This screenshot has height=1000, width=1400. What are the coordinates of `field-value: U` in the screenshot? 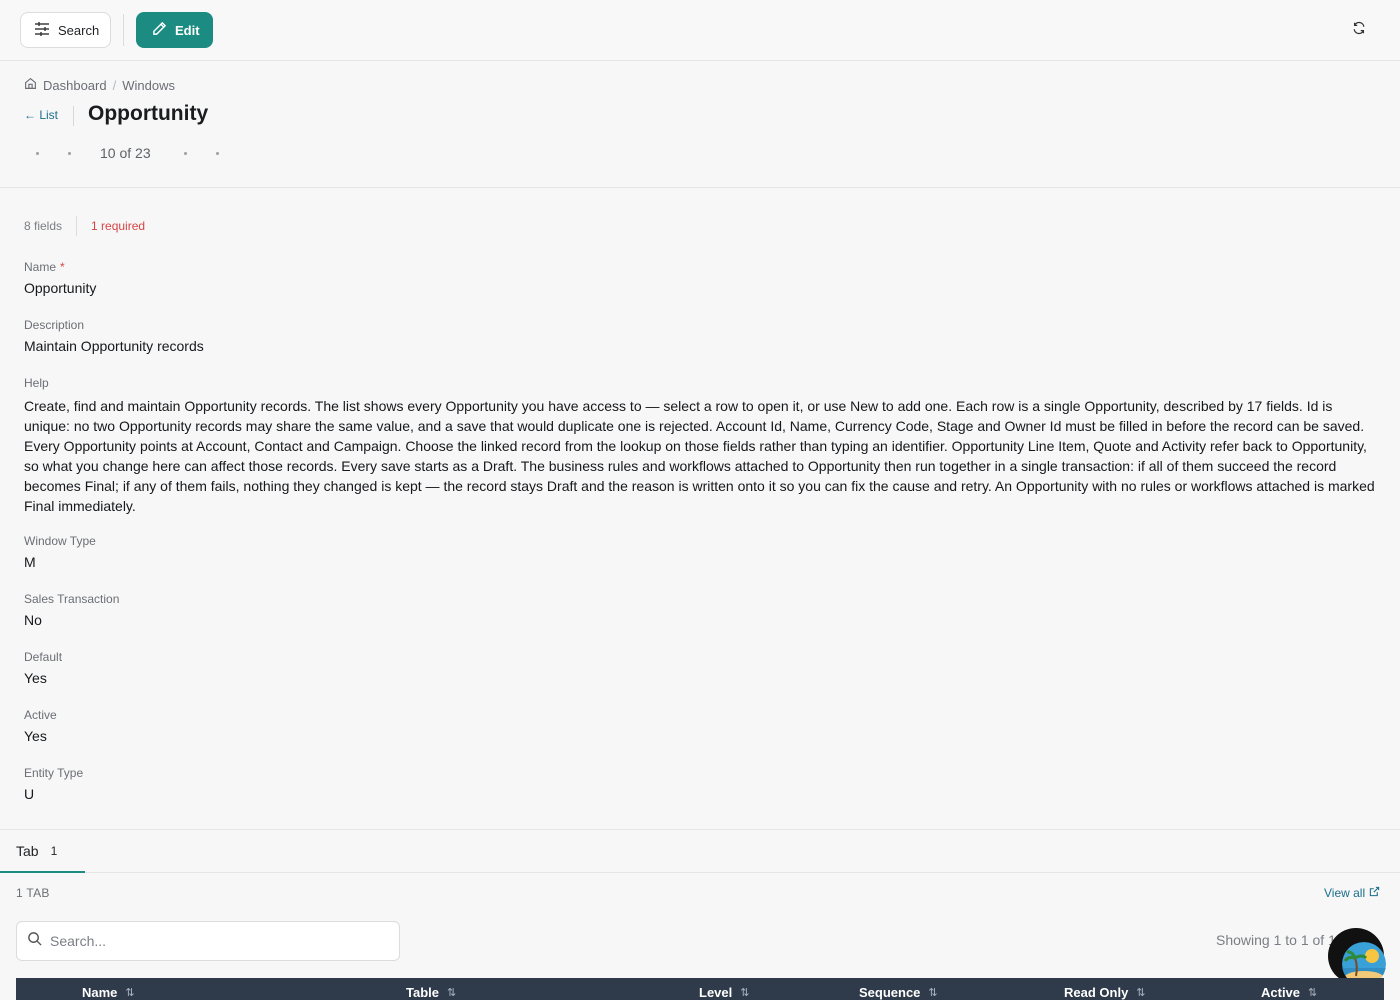 It's located at (29, 794).